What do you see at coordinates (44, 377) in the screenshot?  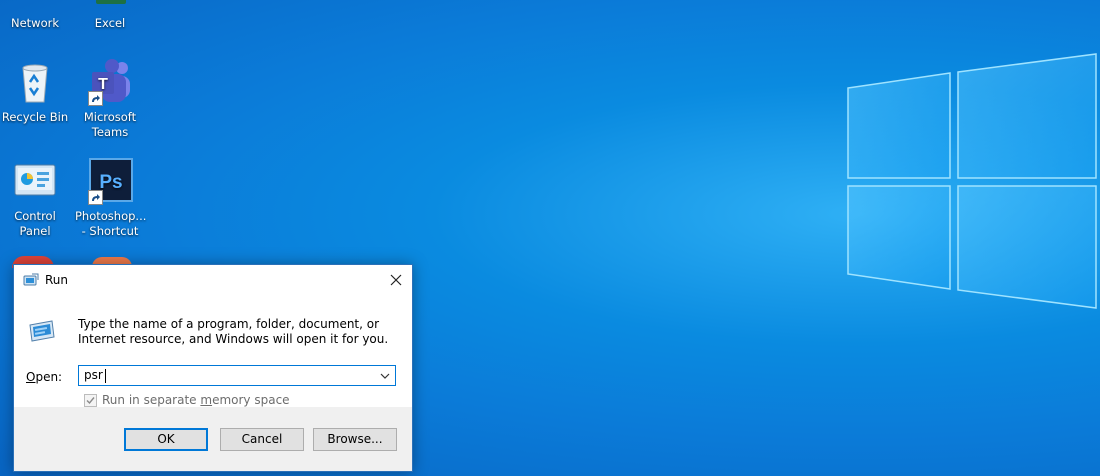 I see `open-label: Open:` at bounding box center [44, 377].